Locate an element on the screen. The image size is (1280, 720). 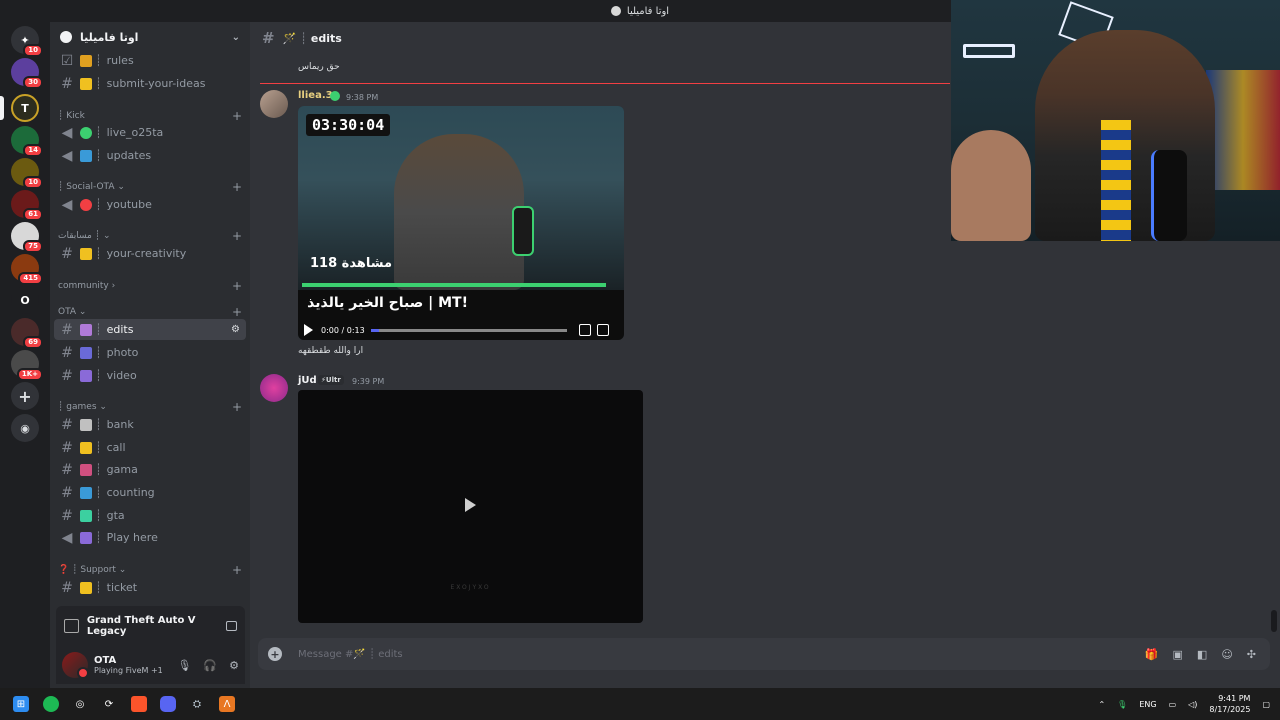
numbers-emoji-icon is located at coordinates (86, 492).